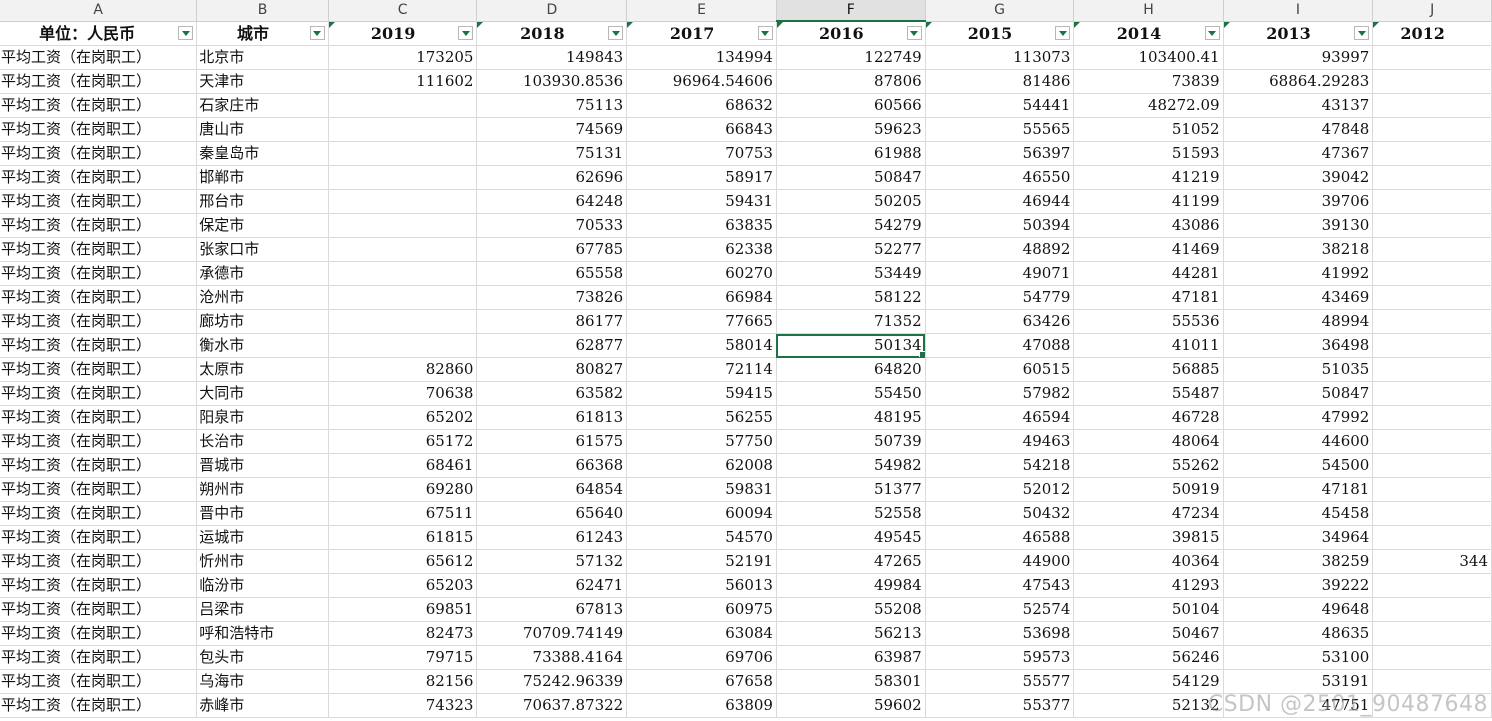  I want to click on column-header-e: E, so click(701, 11).